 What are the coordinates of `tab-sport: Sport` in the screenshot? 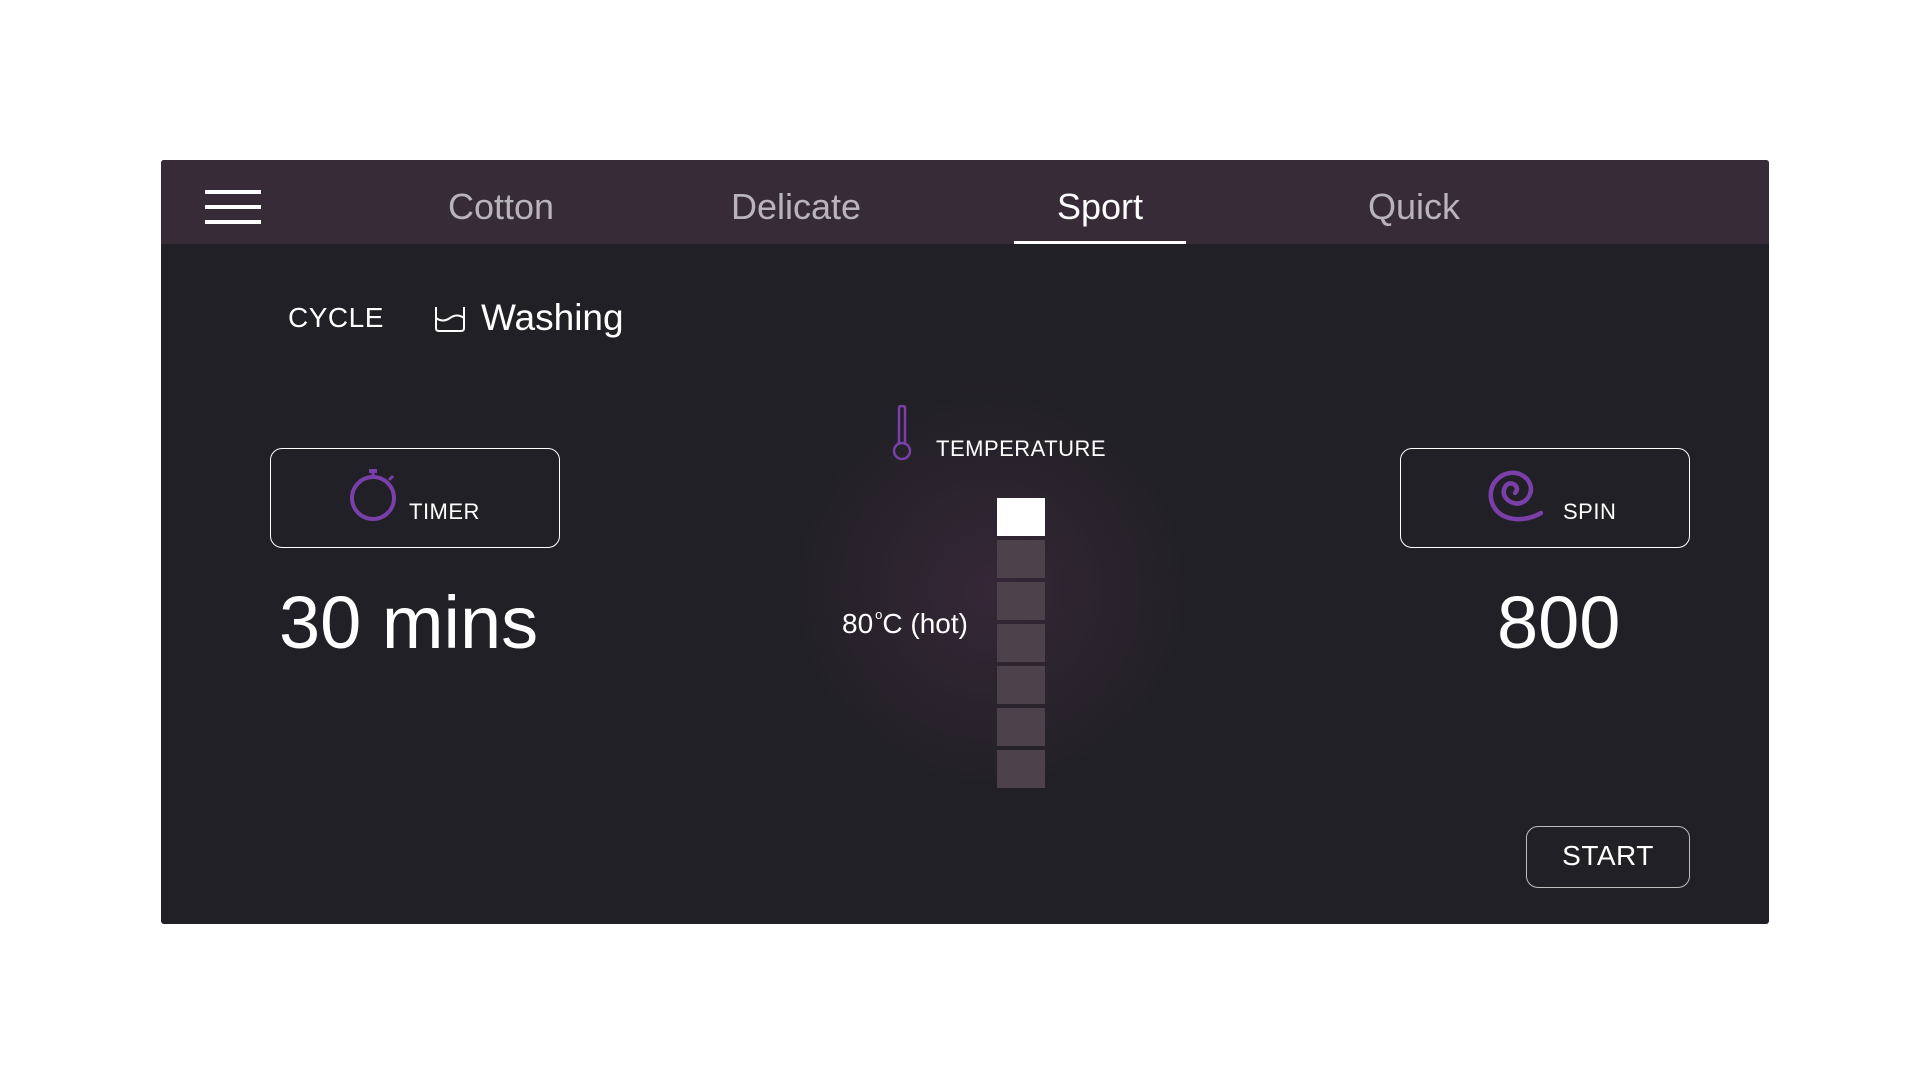 It's located at (1100, 215).